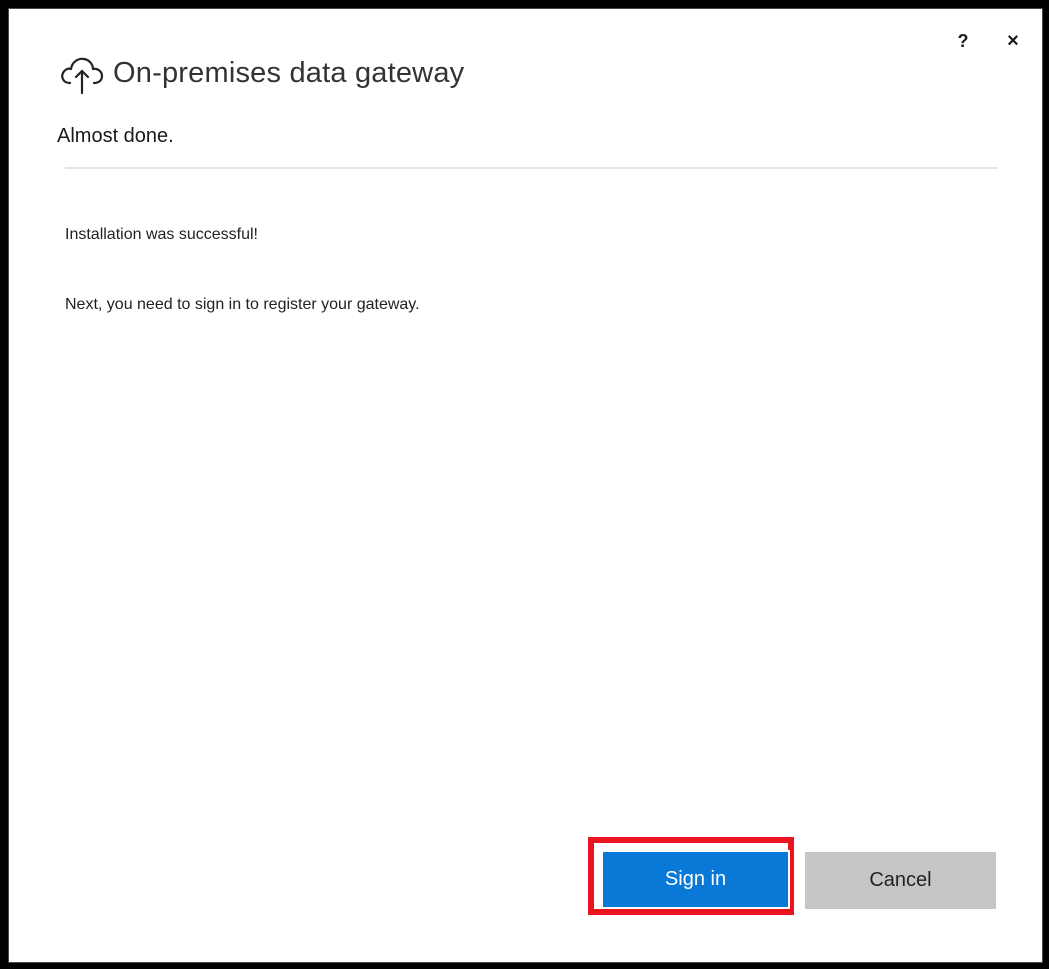  I want to click on success-message: Installation was successful!, so click(161, 234).